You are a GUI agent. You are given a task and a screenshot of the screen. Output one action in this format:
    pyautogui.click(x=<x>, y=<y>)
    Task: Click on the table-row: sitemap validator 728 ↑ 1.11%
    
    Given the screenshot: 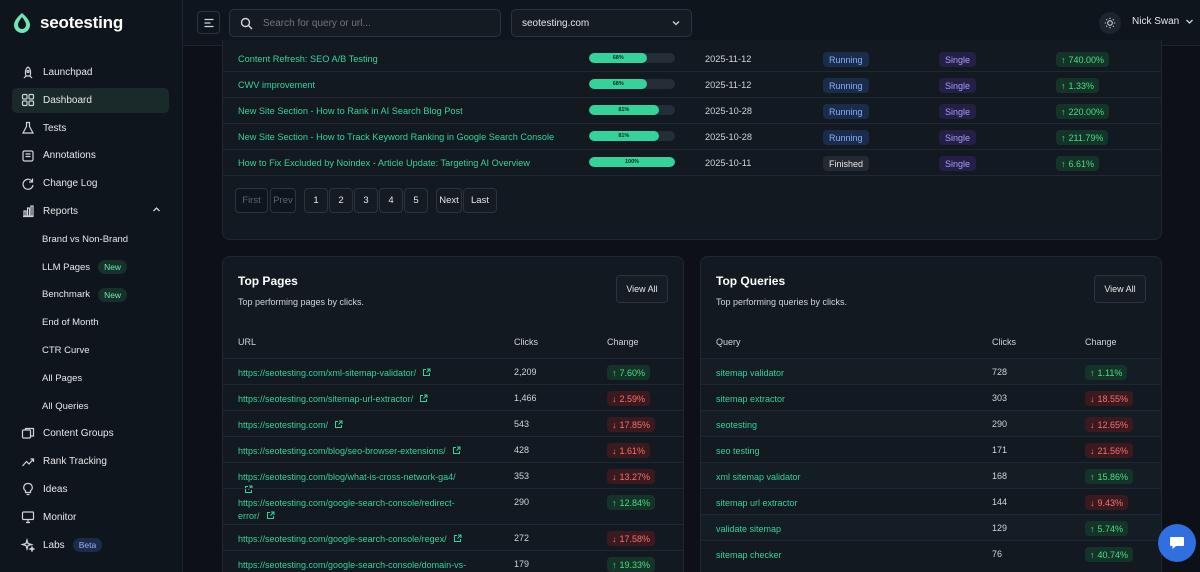 What is the action you would take?
    pyautogui.click(x=931, y=371)
    